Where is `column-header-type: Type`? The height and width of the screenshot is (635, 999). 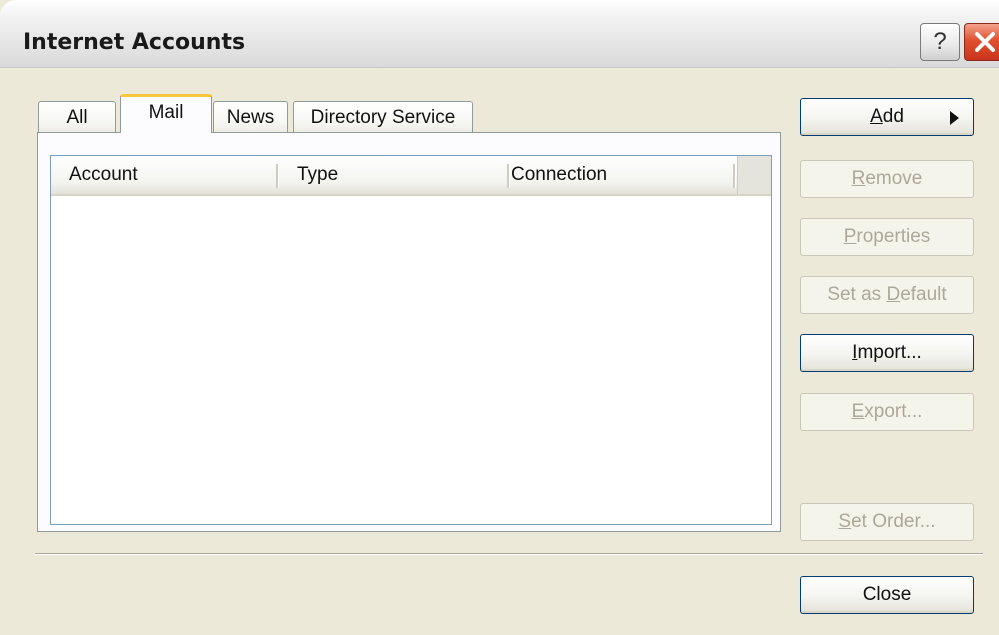
column-header-type: Type is located at coordinates (399, 175).